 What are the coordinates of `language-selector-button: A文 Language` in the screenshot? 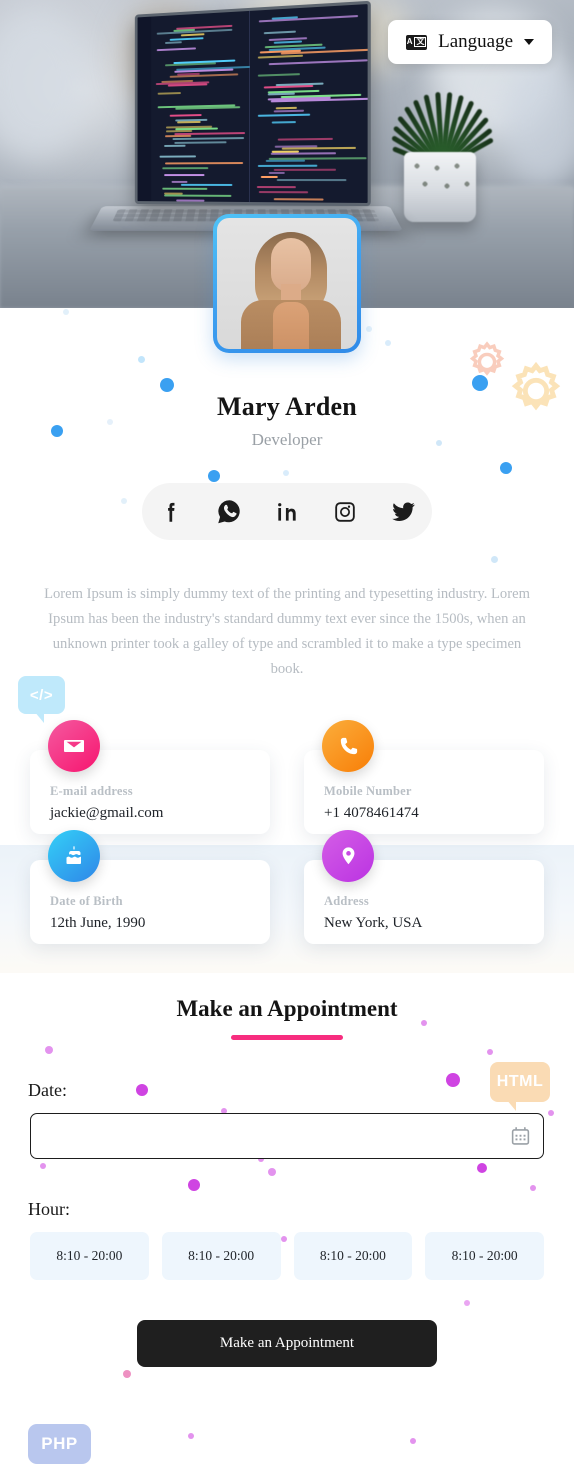 It's located at (470, 42).